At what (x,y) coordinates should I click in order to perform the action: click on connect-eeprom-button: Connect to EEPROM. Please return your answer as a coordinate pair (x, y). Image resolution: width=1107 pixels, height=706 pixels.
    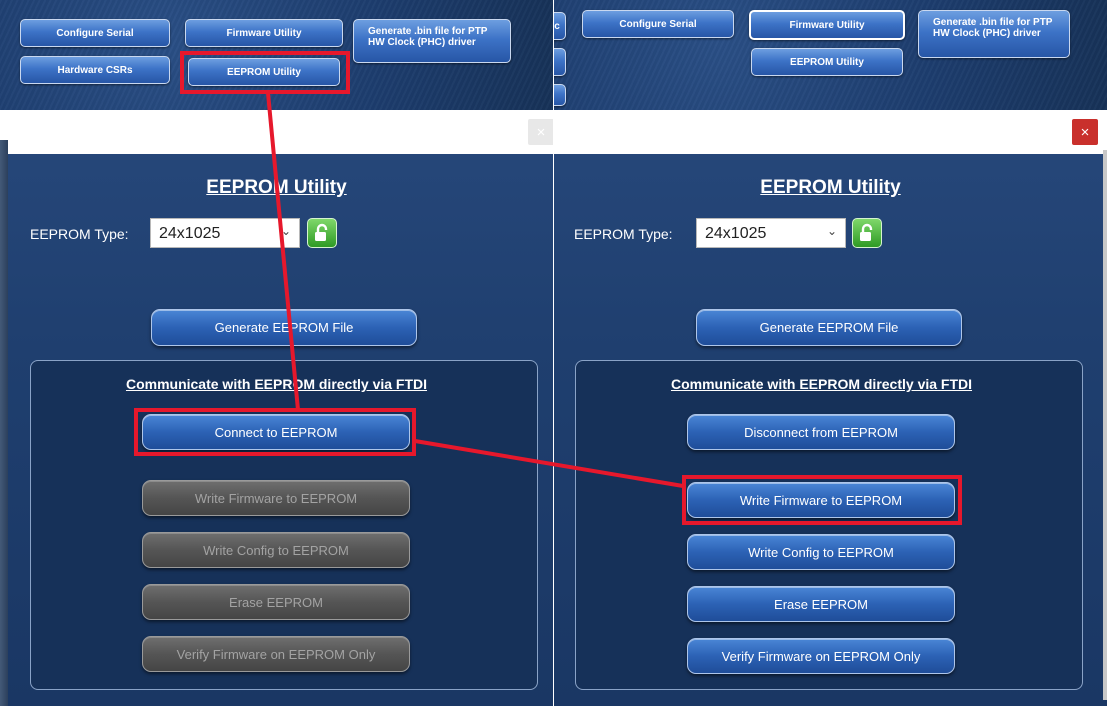
    Looking at the image, I should click on (276, 432).